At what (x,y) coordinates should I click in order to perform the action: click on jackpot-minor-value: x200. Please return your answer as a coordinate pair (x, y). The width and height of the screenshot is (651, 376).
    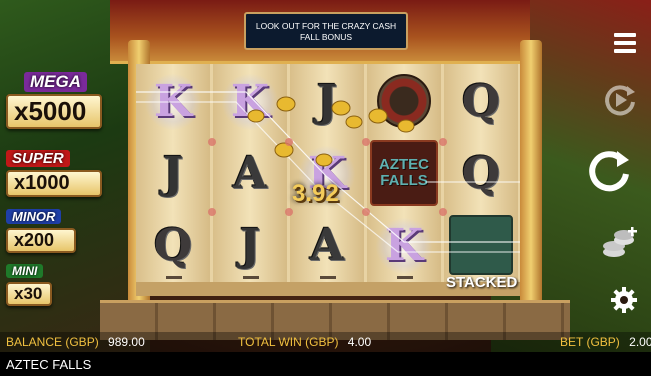
    Looking at the image, I should click on (41, 240).